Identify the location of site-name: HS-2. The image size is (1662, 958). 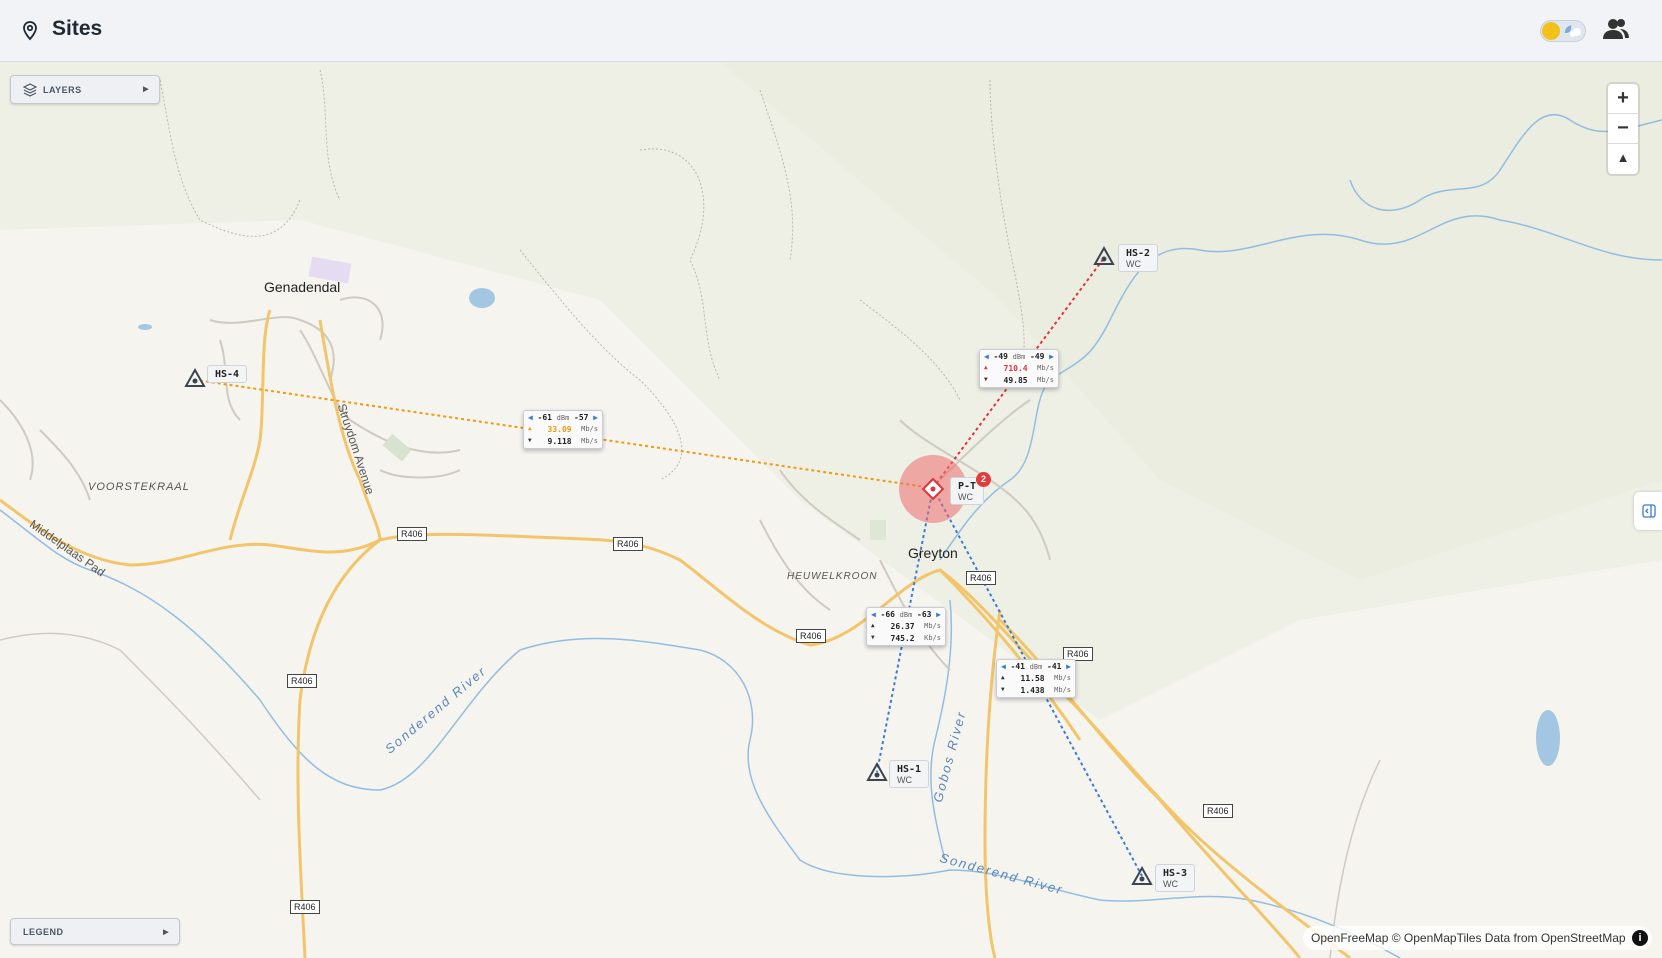
(1138, 253).